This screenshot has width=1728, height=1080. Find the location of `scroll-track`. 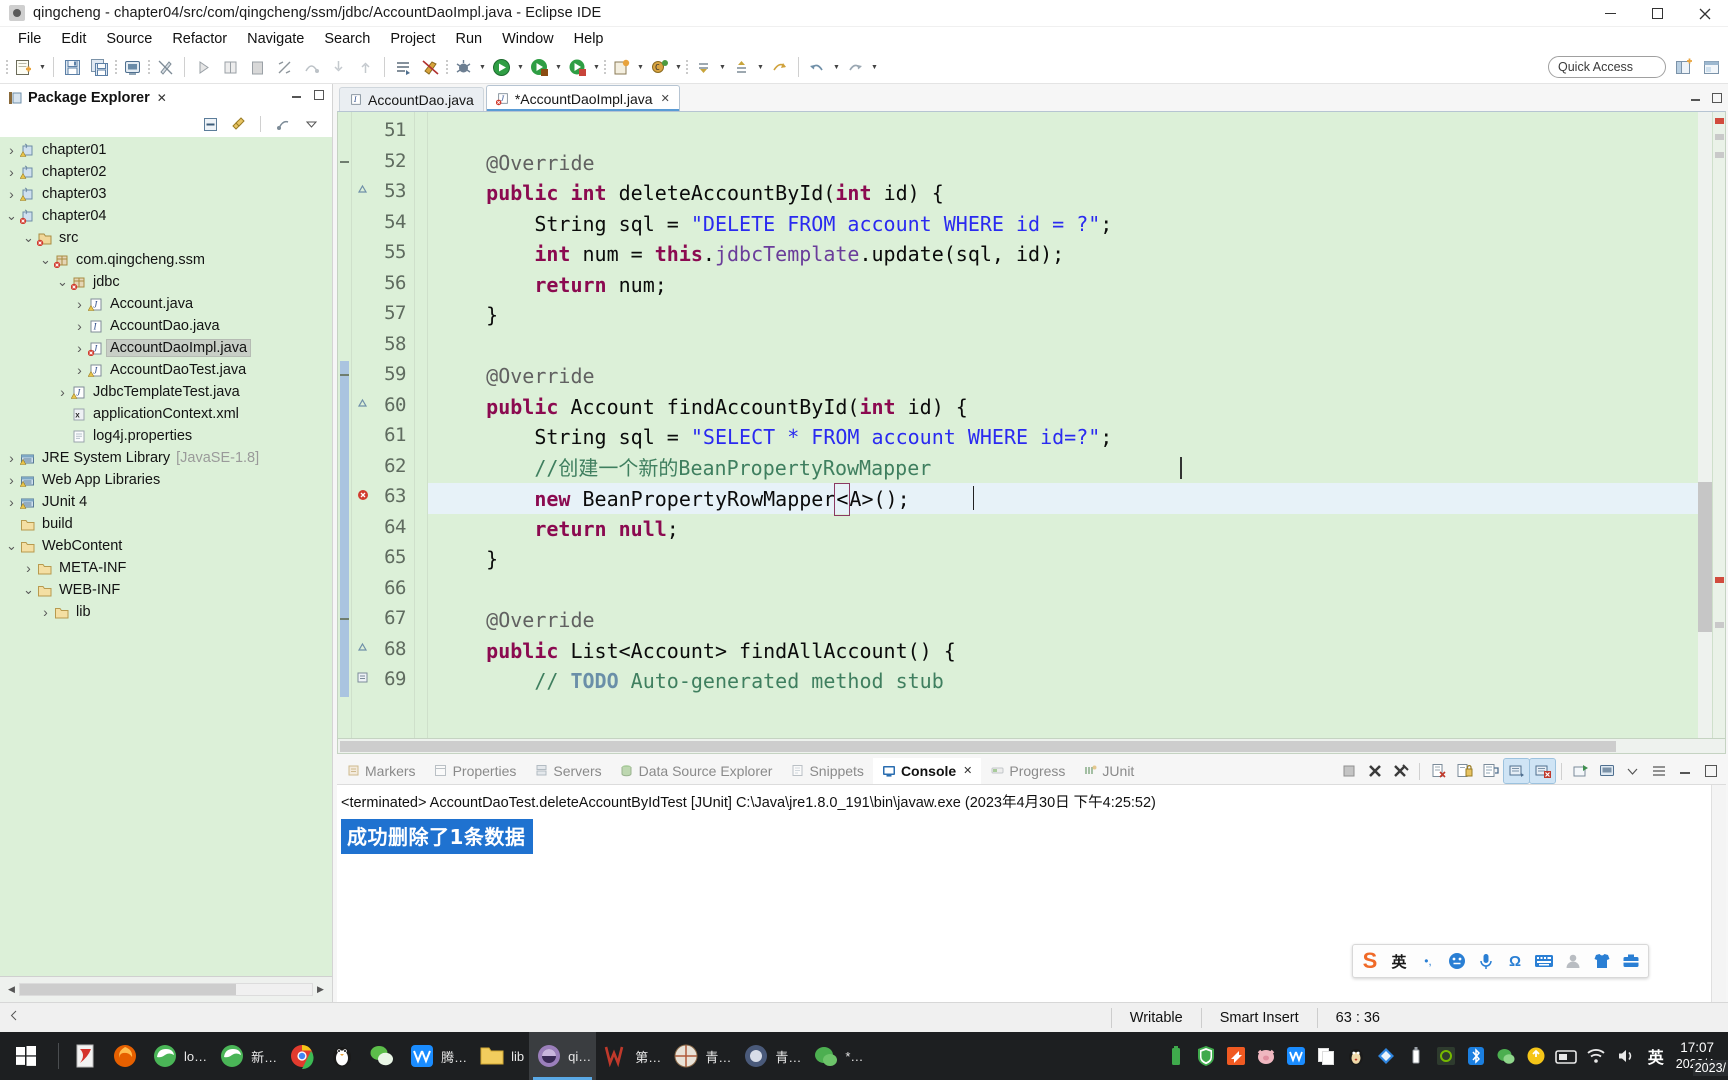

scroll-track is located at coordinates (166, 989).